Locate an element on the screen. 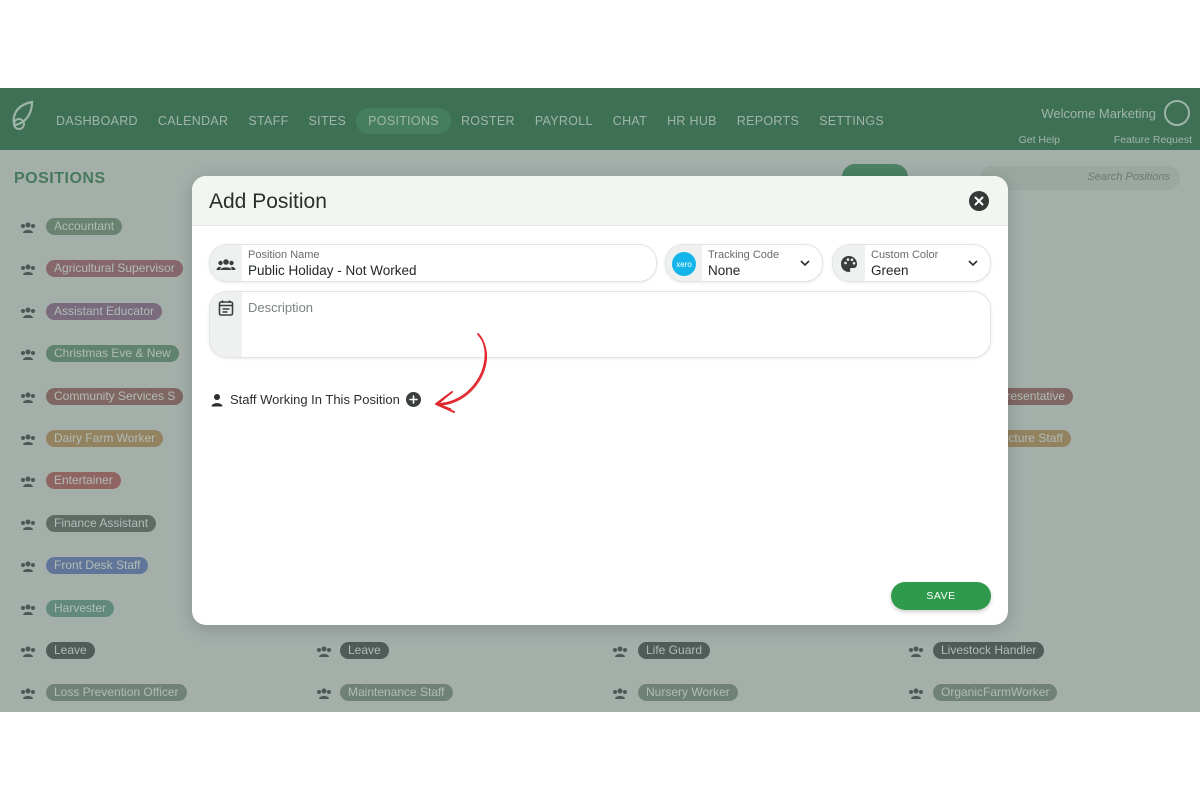  tracking-code-value: None is located at coordinates (724, 270).